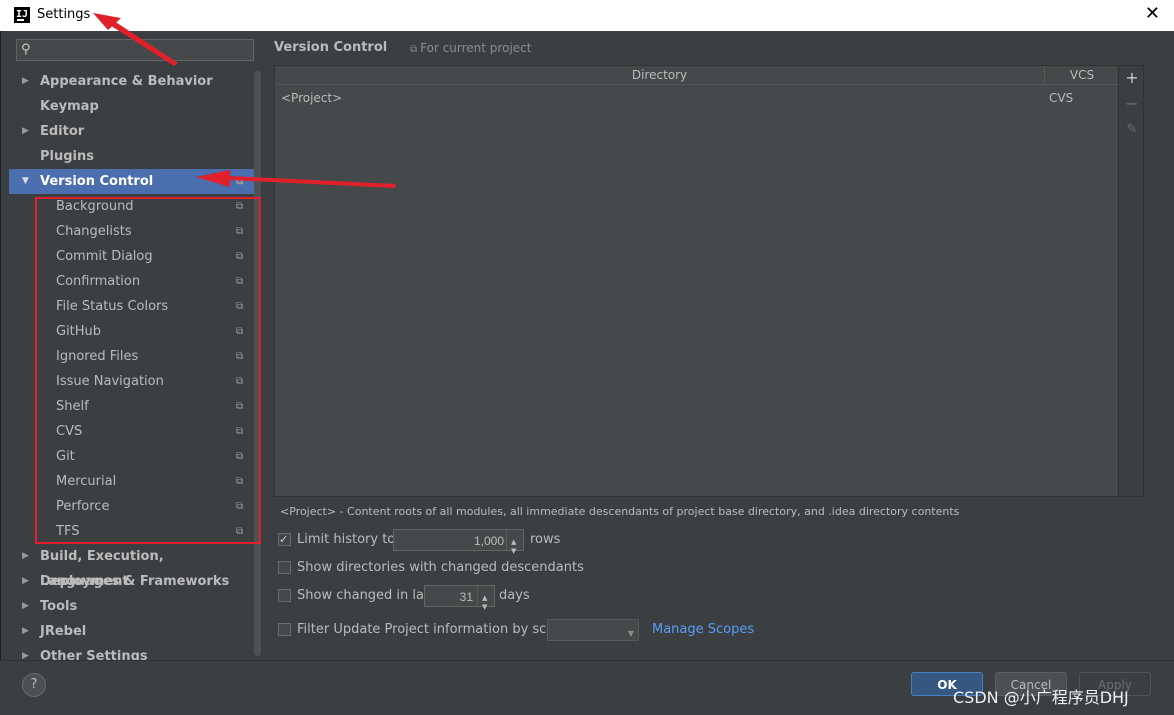 This screenshot has width=1174, height=715. I want to click on sidebar-item-issue-navigation: Issue Navigation ⧉, so click(132, 381).